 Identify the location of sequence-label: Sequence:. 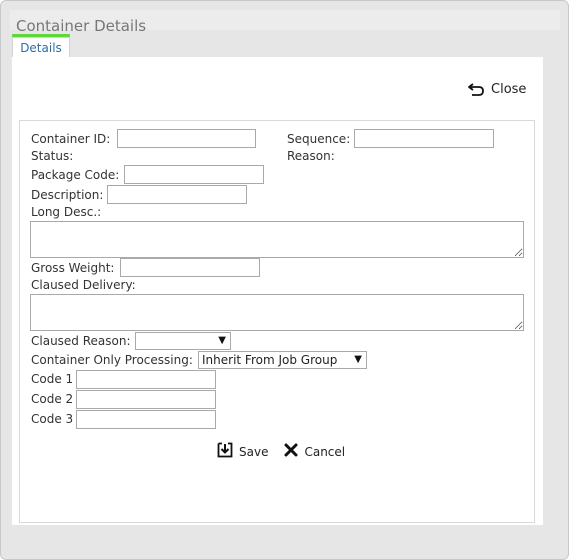
(319, 139).